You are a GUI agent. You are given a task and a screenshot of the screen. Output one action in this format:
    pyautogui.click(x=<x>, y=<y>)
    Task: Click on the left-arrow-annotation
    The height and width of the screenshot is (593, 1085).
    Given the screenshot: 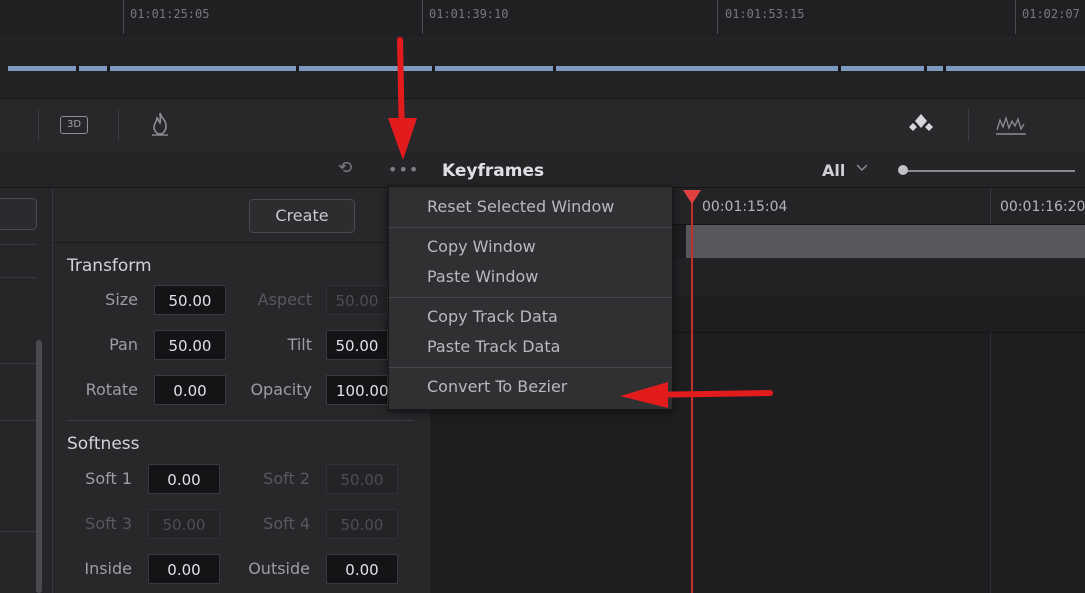 What is the action you would take?
    pyautogui.click(x=696, y=395)
    